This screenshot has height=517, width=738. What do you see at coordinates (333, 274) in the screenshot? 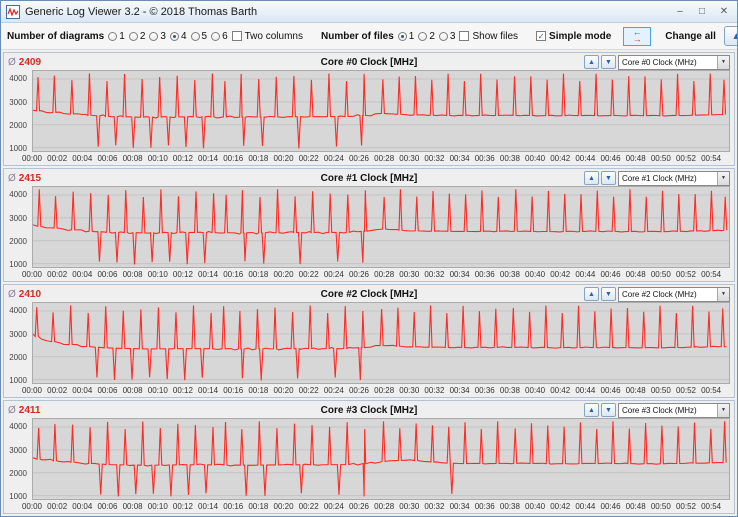
I see `x-tick-label: 00:24` at bounding box center [333, 274].